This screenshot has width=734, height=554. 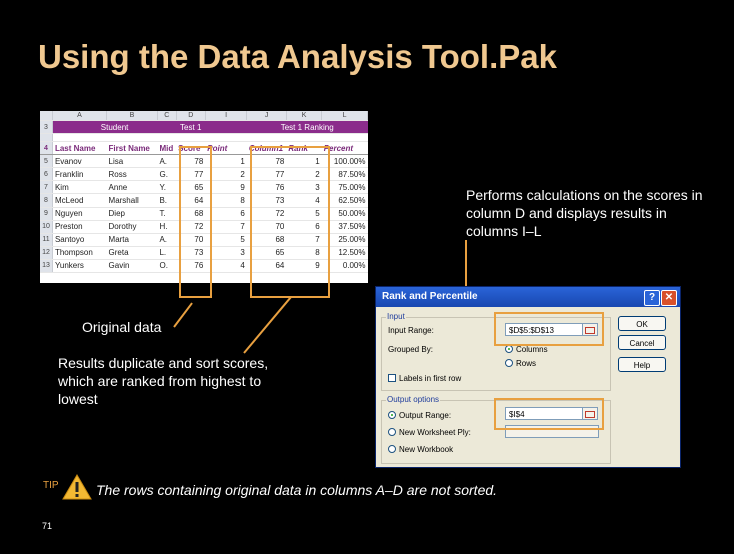 I want to click on table-cell: Marshall, so click(x=132, y=200).